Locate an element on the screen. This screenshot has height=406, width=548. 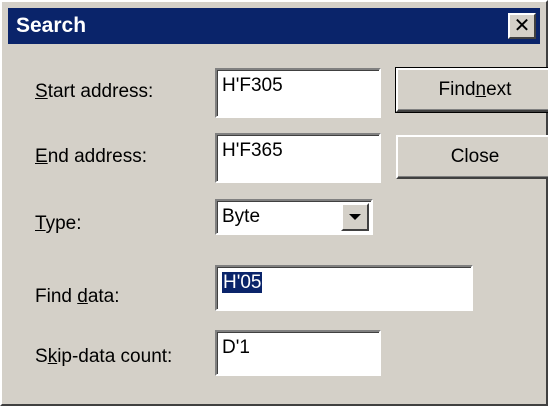
find-data-input: H'05 is located at coordinates (344, 288).